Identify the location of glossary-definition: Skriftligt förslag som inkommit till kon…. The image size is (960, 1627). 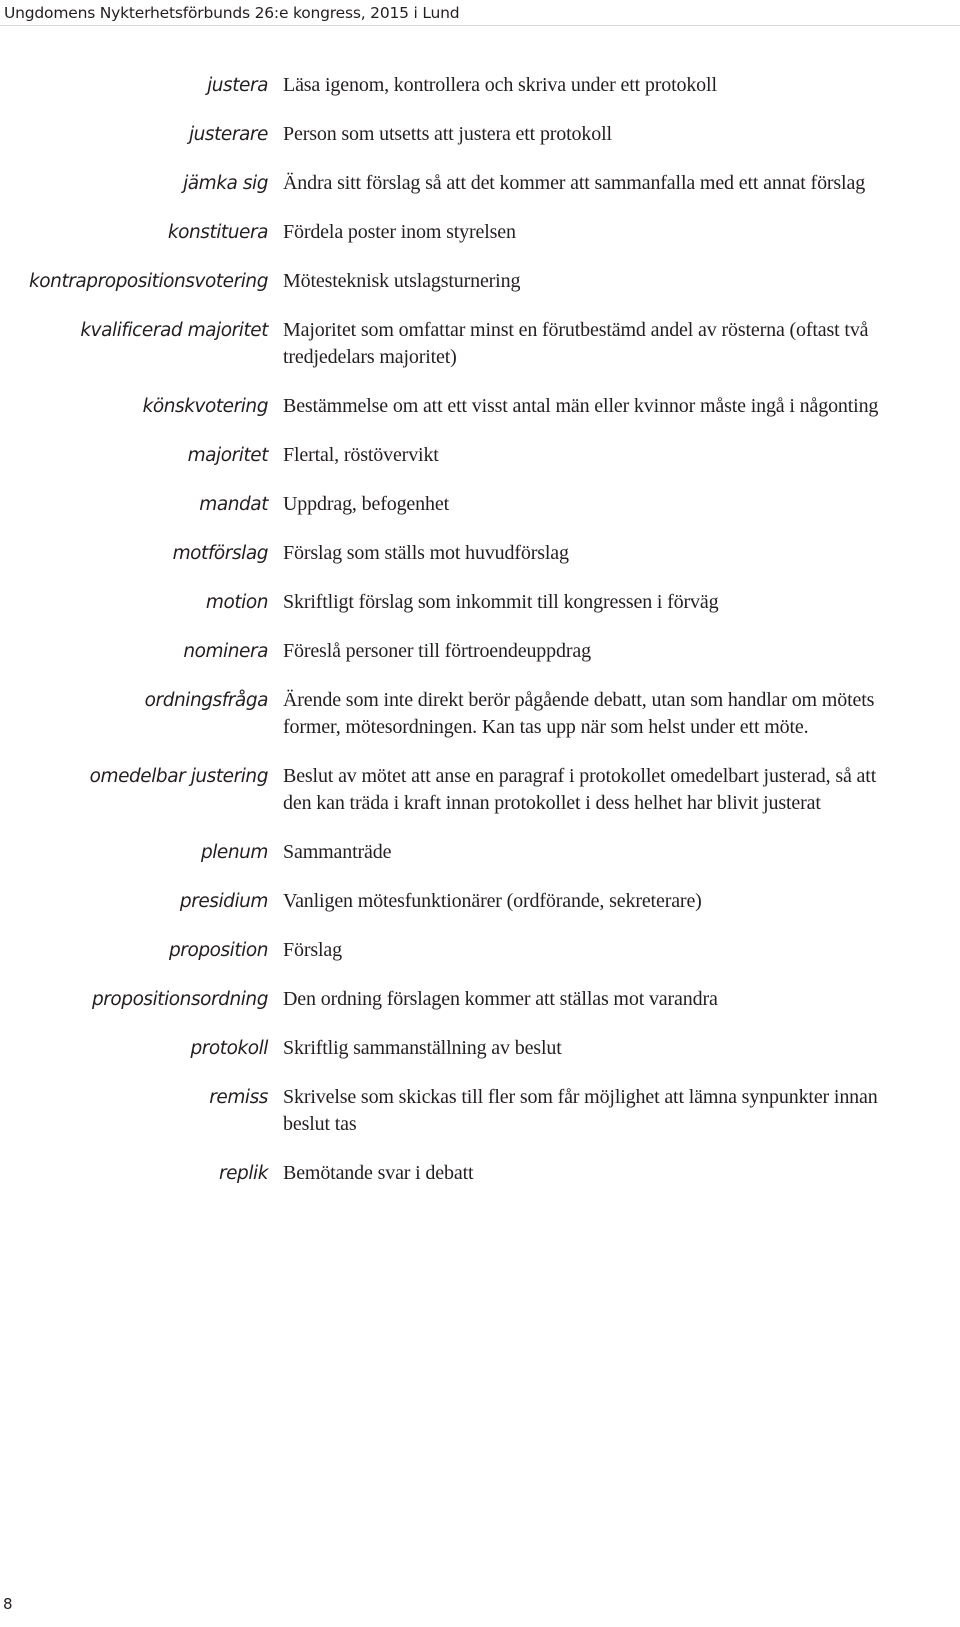
(501, 602).